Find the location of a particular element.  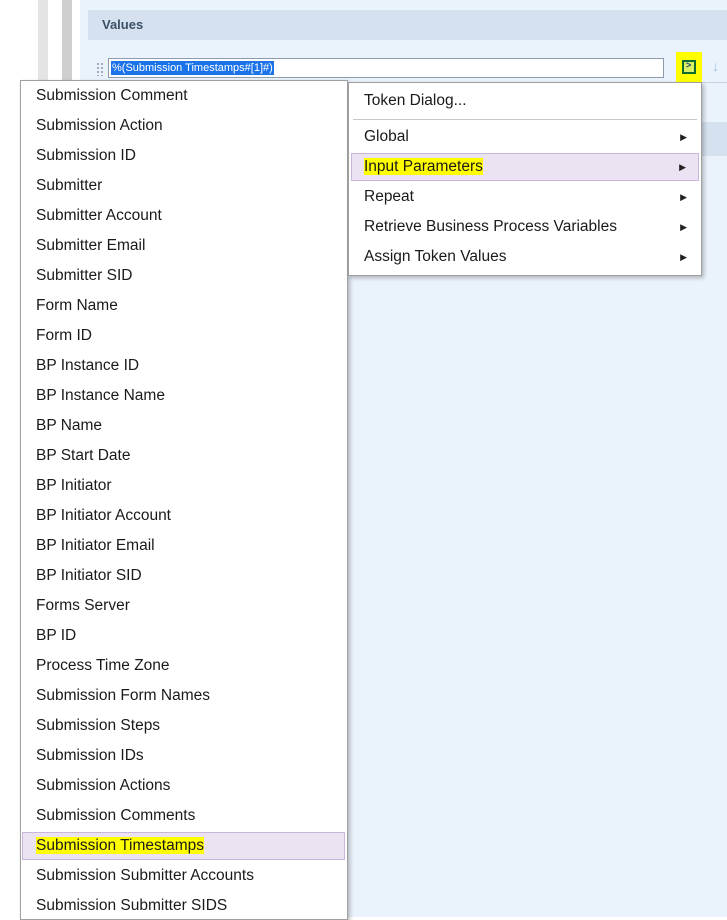

menu-separator is located at coordinates (525, 119).